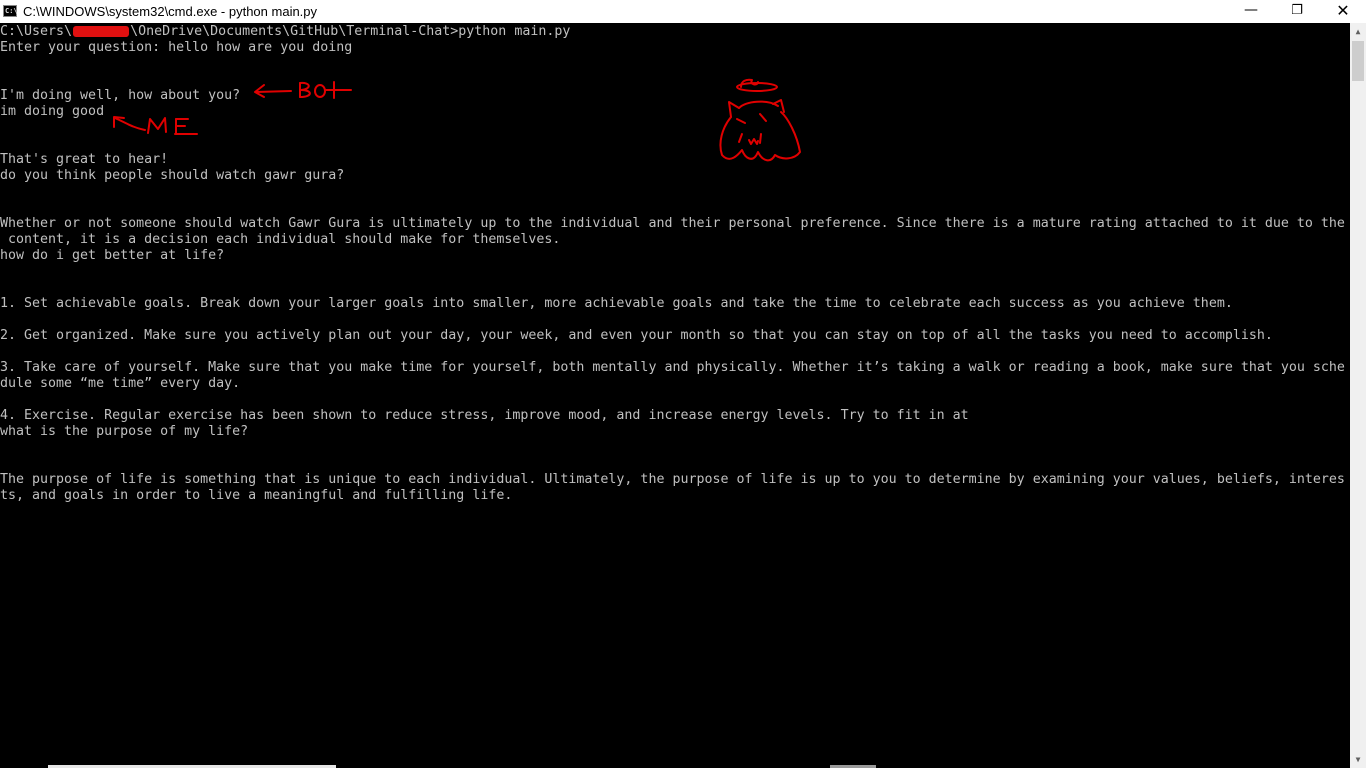 The height and width of the screenshot is (768, 1366). Describe the element at coordinates (84, 159) in the screenshot. I see `console-line: That's great to hear!` at that location.